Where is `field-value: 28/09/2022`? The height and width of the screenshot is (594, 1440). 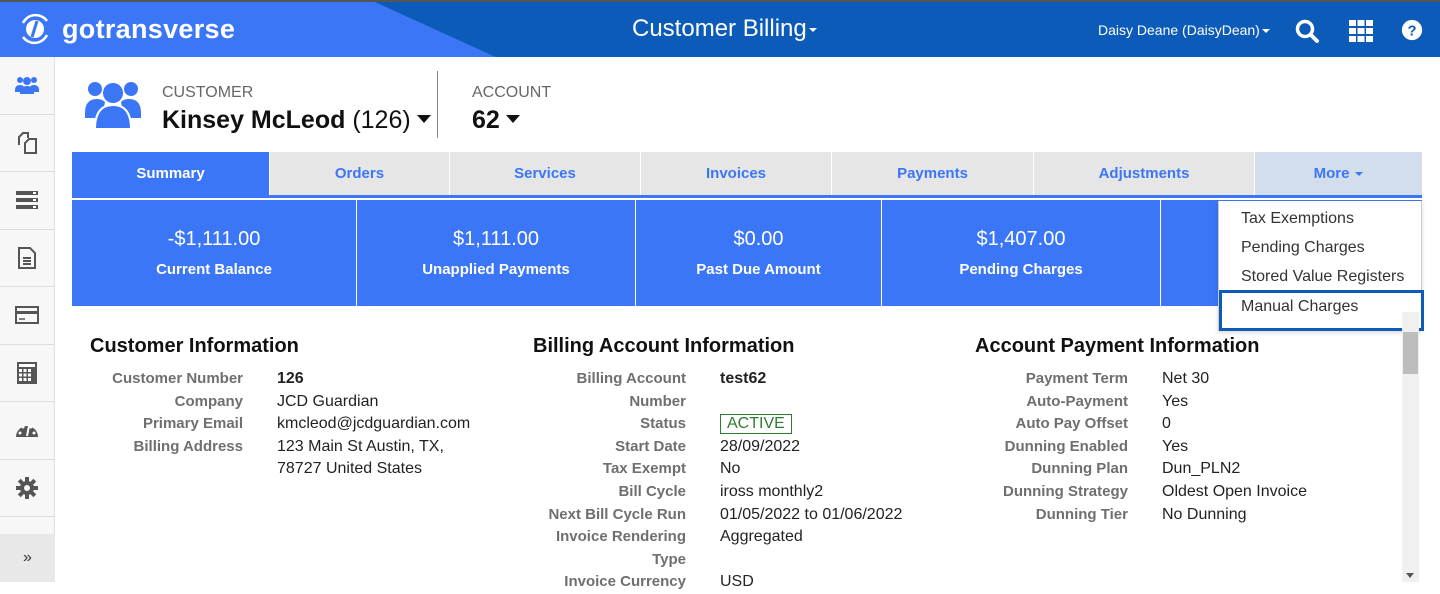
field-value: 28/09/2022 is located at coordinates (760, 446).